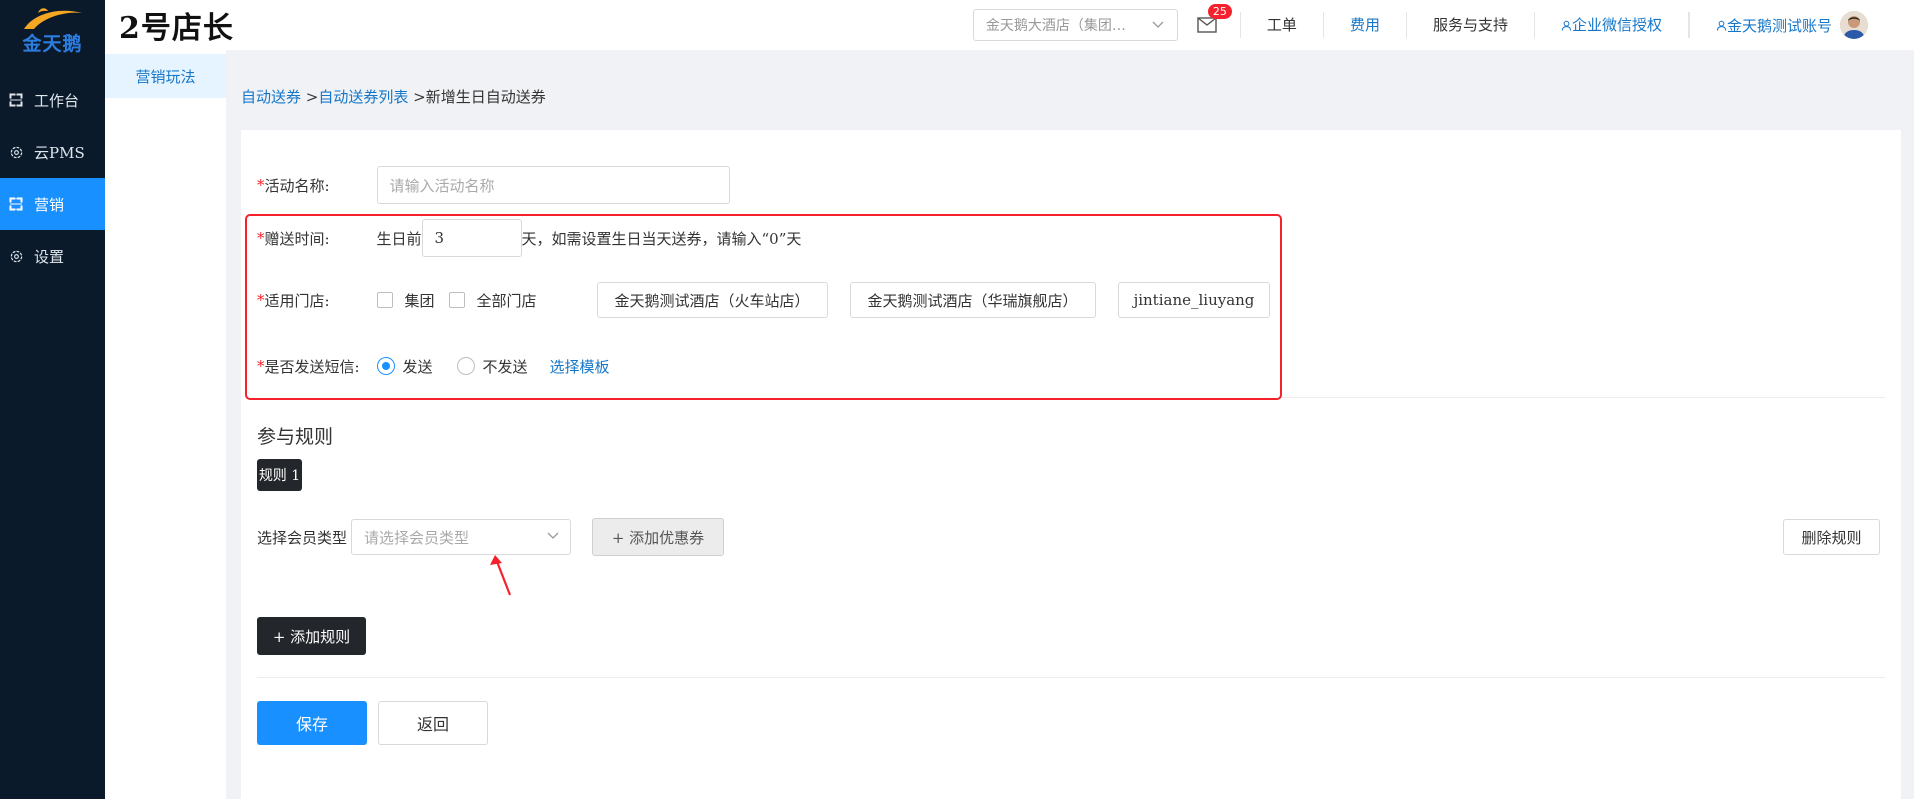 The image size is (1914, 799). I want to click on all-stores-checkbox, so click(456, 300).